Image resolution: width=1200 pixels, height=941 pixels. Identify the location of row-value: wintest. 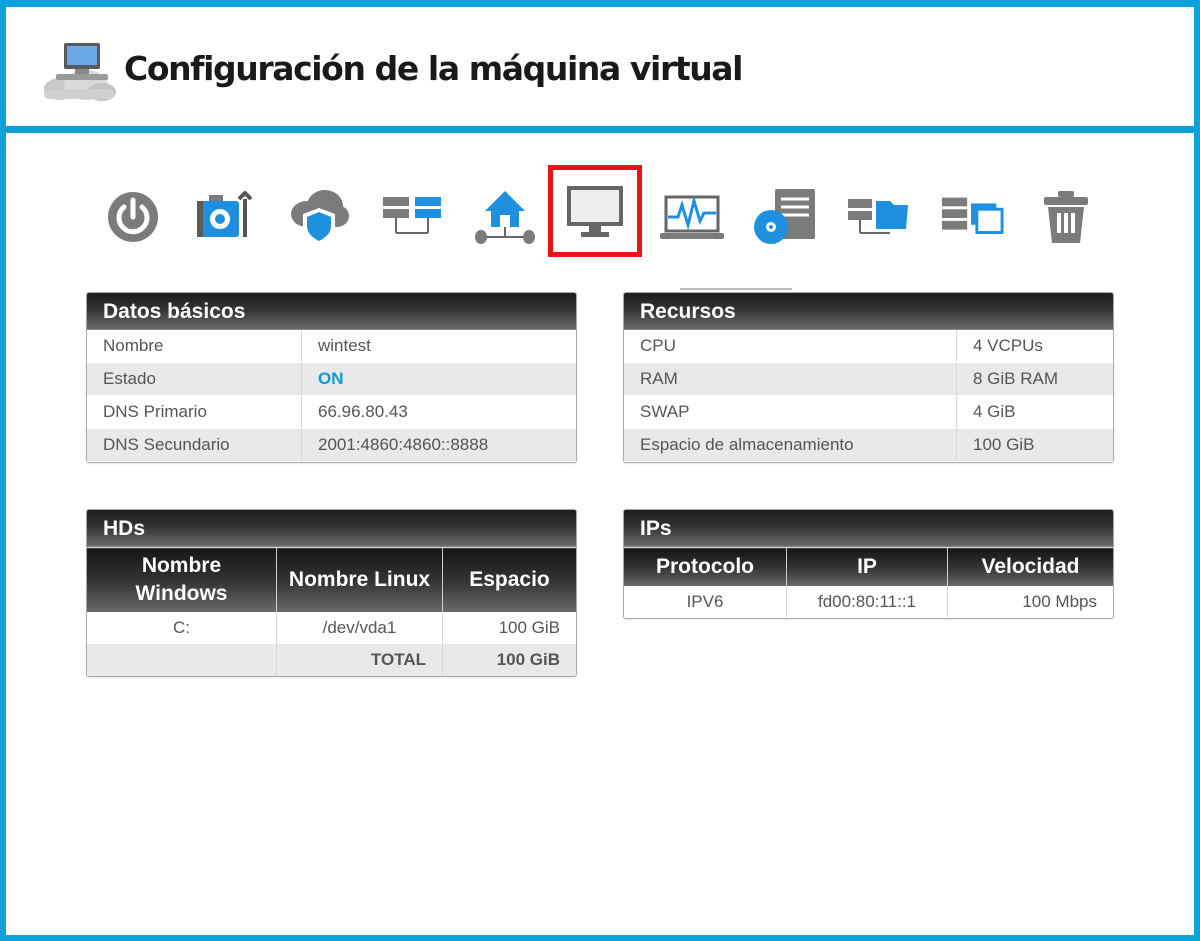
(438, 346).